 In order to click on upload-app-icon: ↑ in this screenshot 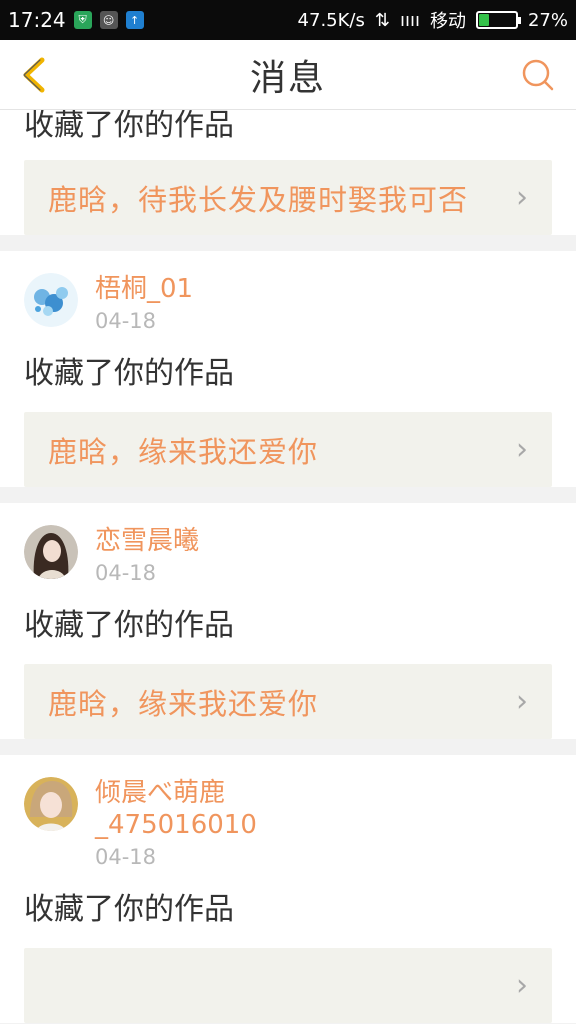, I will do `click(134, 20)`.